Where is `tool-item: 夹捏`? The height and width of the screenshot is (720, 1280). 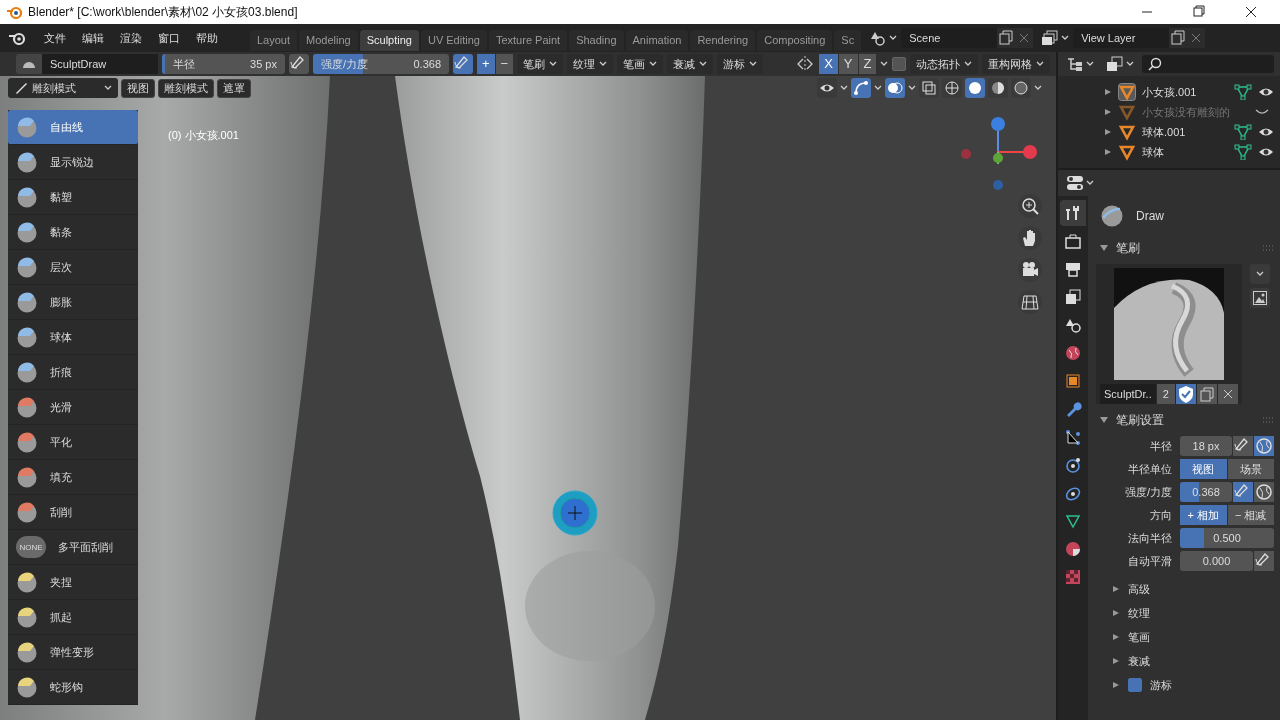 tool-item: 夹捏 is located at coordinates (73, 582).